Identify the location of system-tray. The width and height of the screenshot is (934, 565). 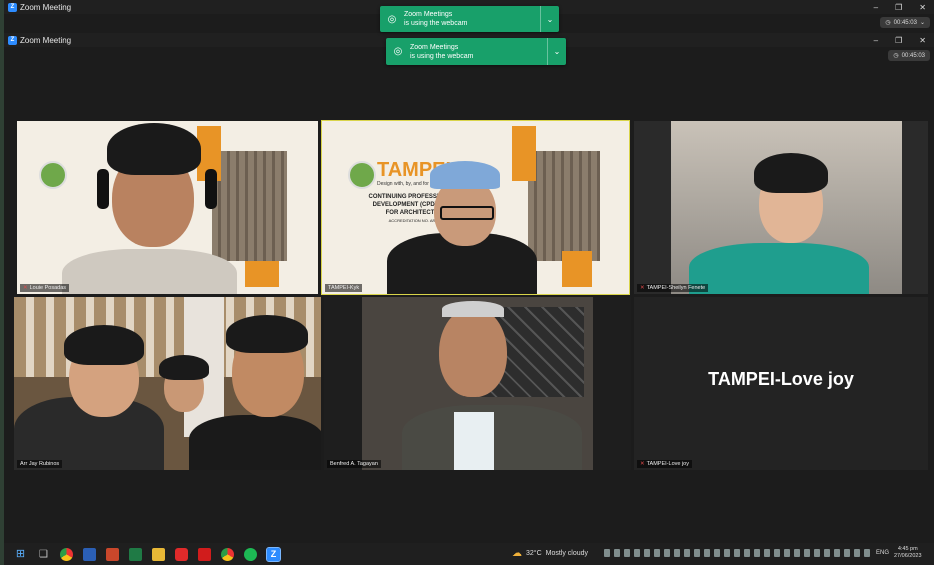
(737, 553).